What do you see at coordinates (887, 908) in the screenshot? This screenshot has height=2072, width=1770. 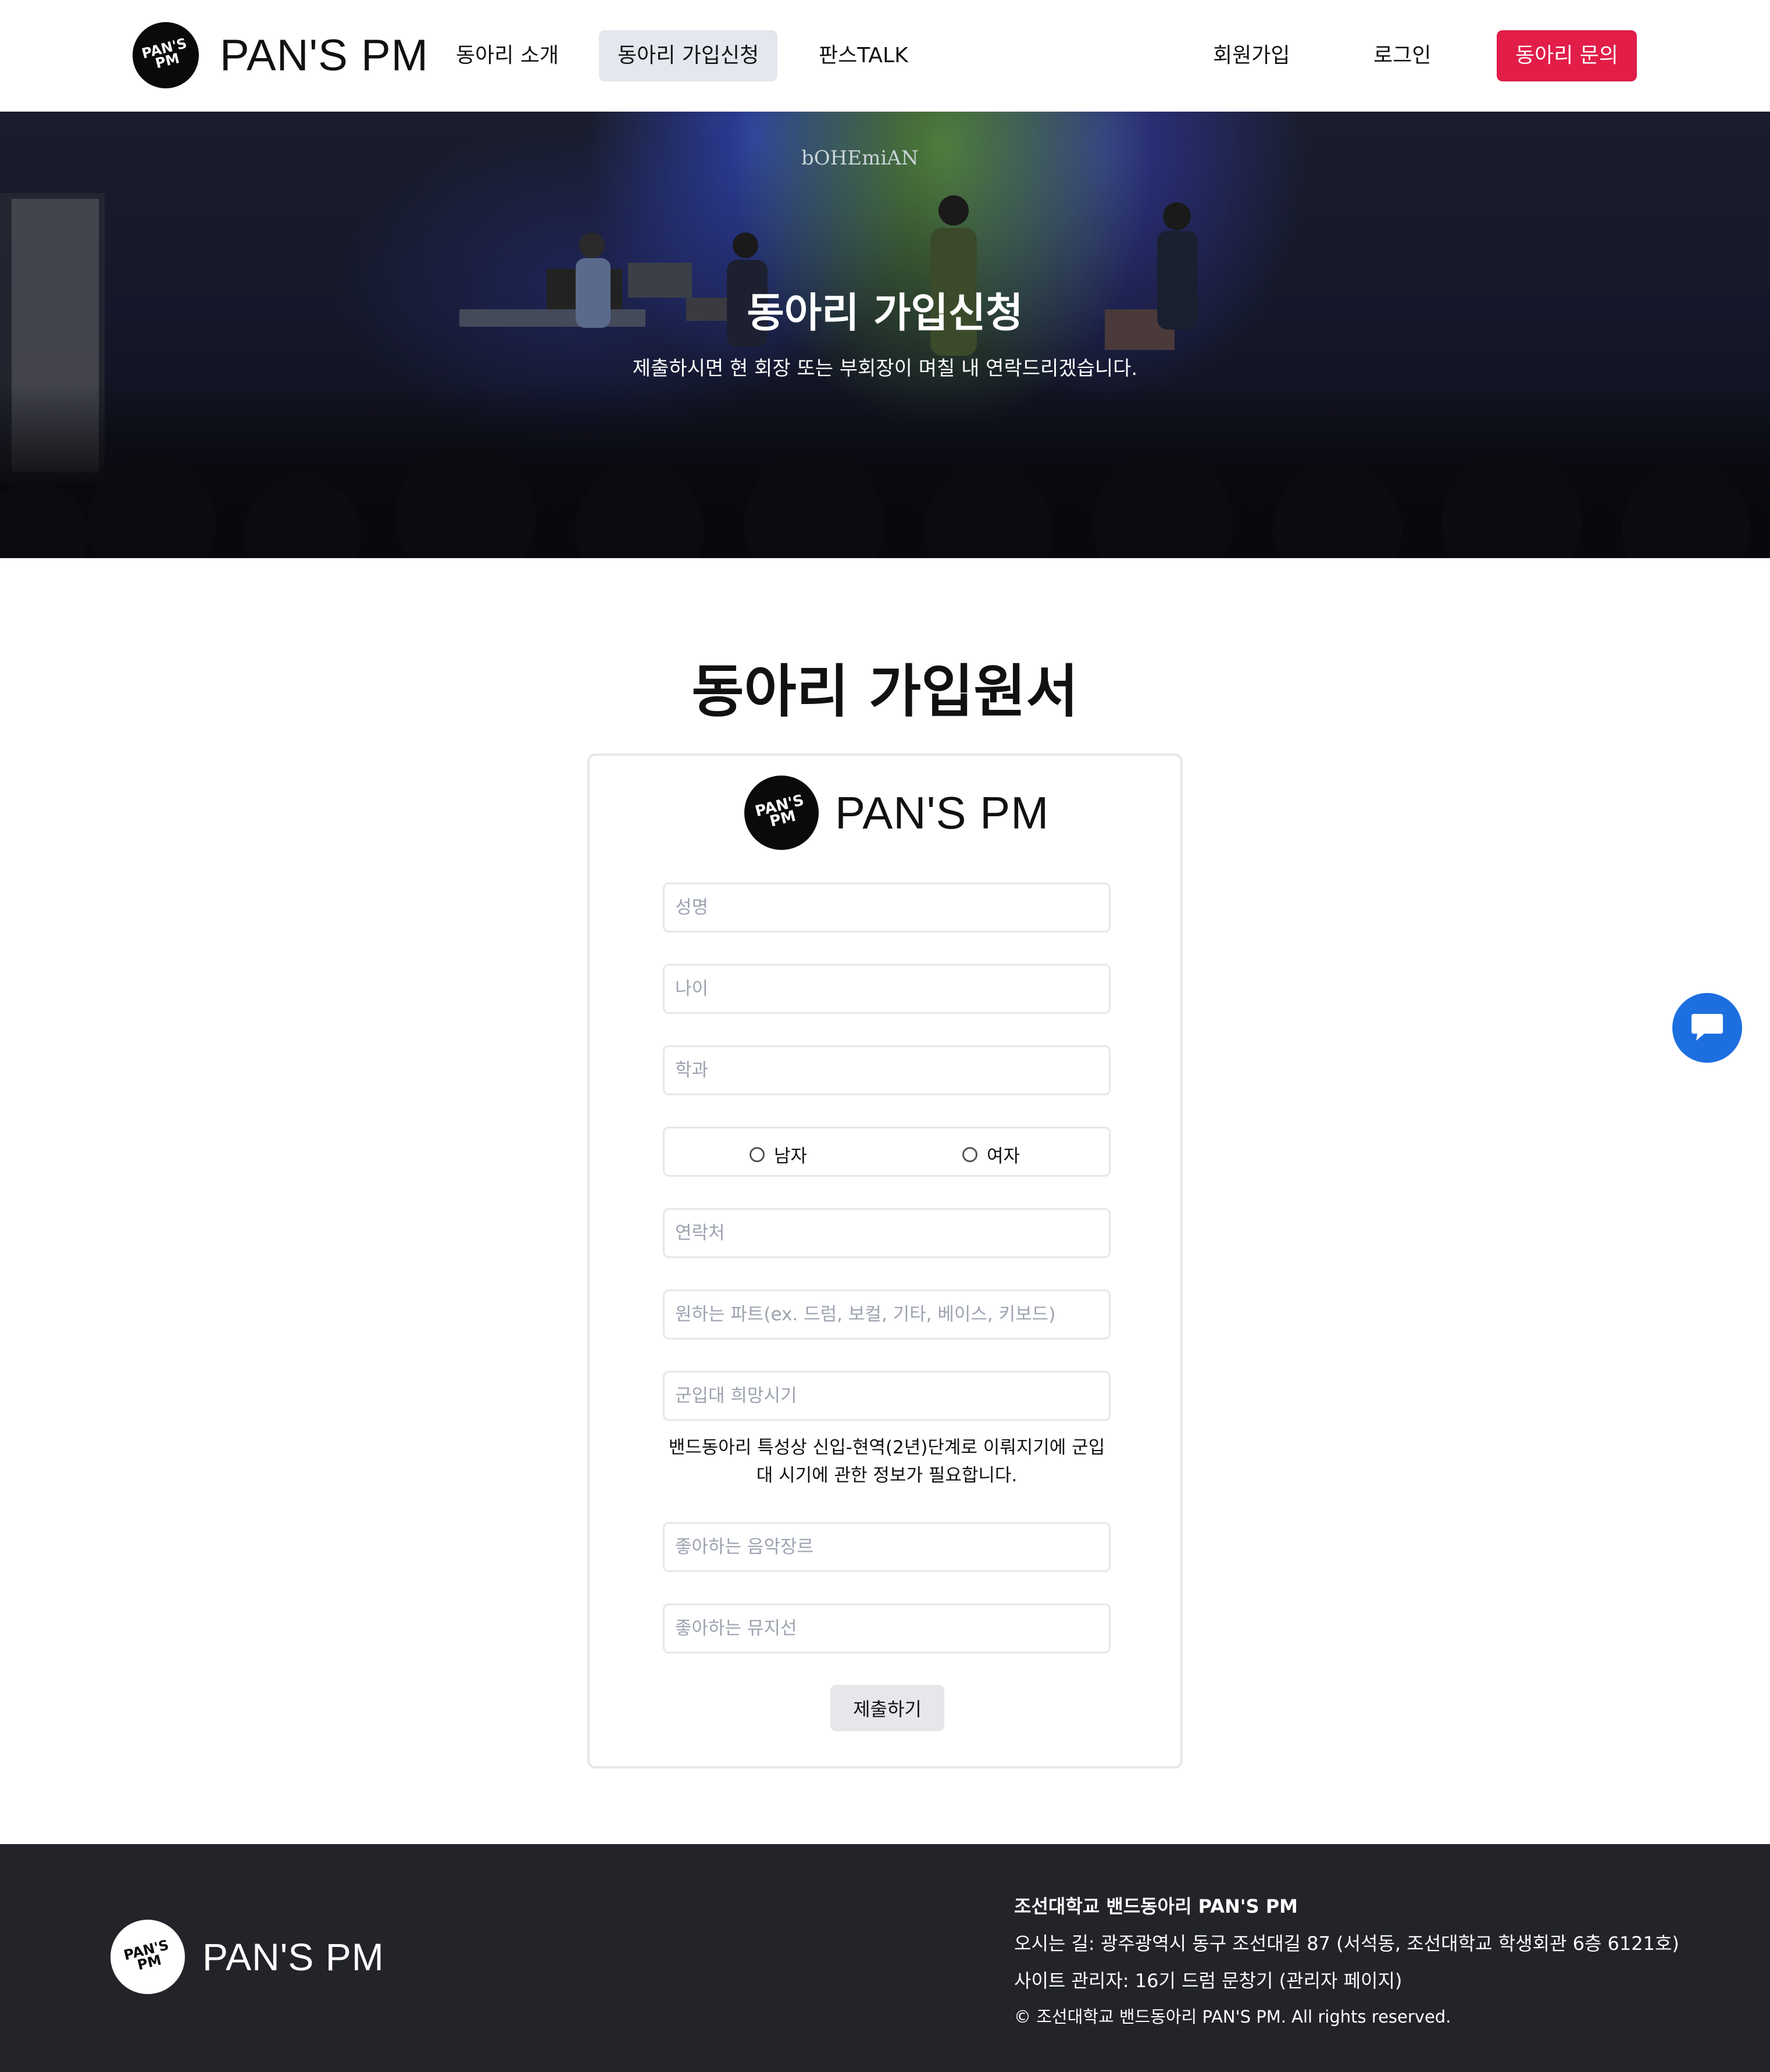 I see `name-input` at bounding box center [887, 908].